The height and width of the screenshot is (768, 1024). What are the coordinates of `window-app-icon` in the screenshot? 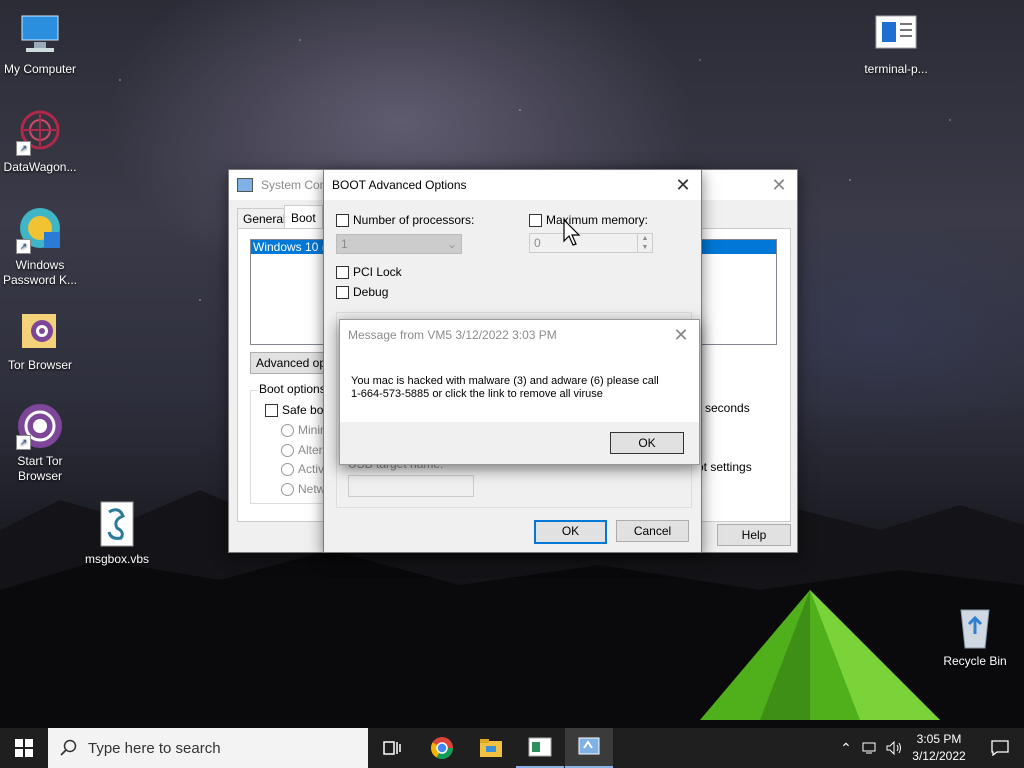 It's located at (540, 748).